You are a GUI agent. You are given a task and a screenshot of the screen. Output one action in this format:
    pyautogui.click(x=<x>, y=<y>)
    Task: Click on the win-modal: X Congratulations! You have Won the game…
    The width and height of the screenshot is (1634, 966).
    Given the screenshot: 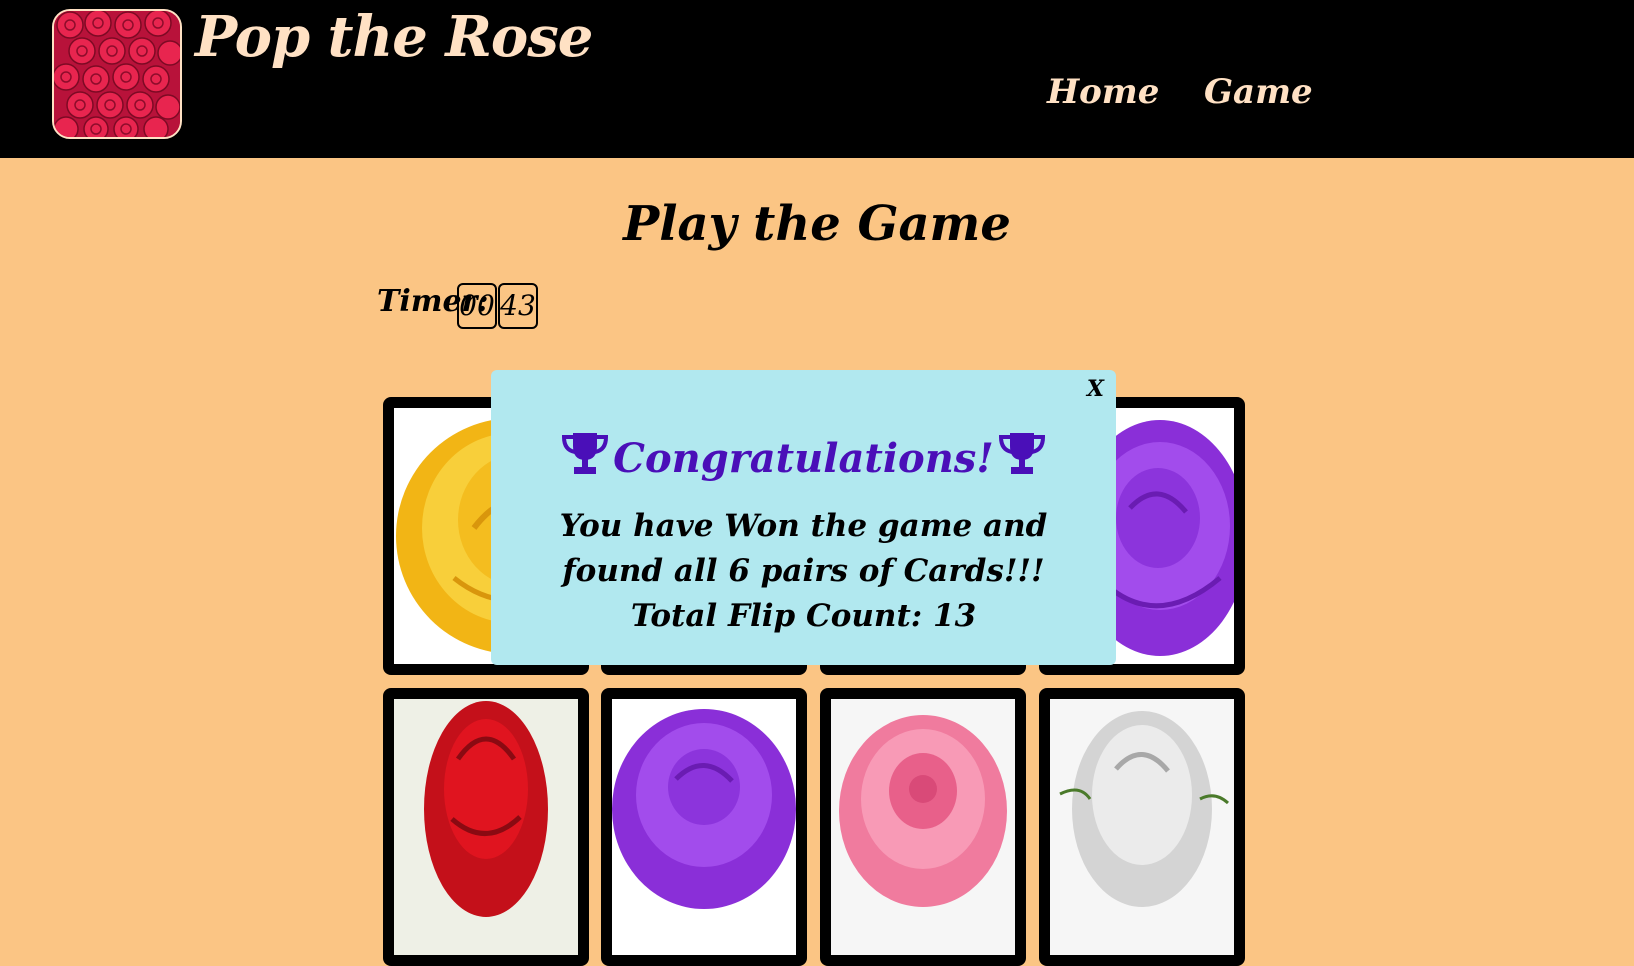 What is the action you would take?
    pyautogui.click(x=803, y=517)
    